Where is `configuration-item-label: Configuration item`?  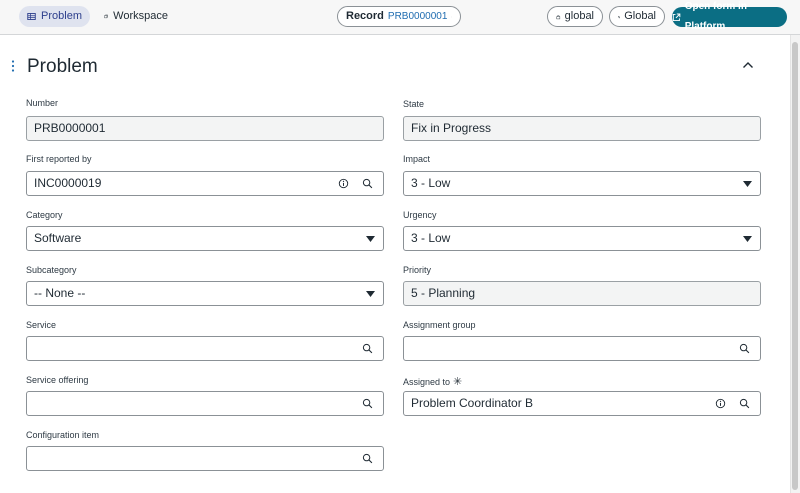
configuration-item-label: Configuration item is located at coordinates (63, 435).